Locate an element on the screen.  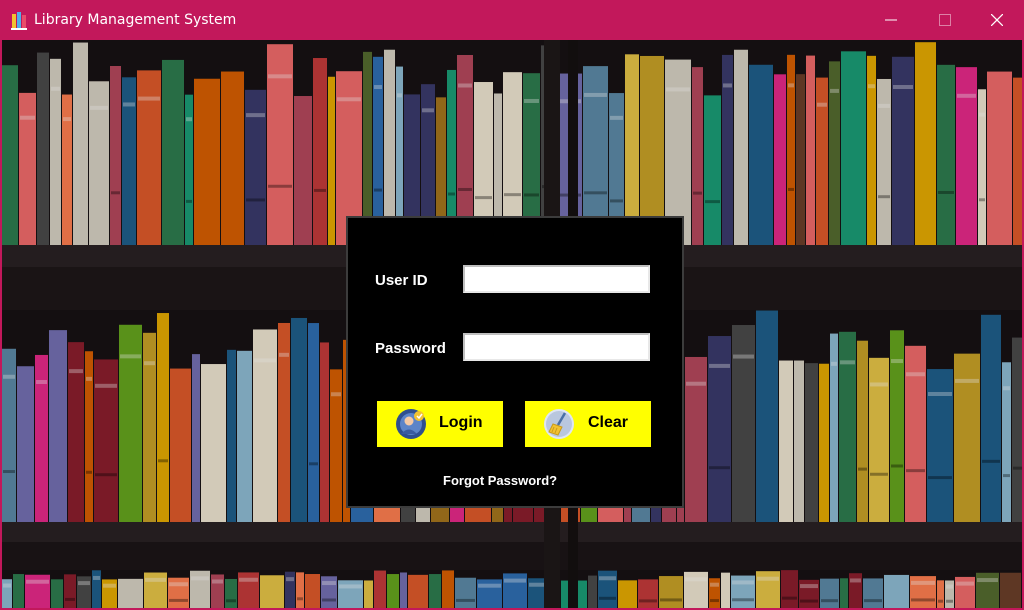
login-user-icon is located at coordinates (411, 424).